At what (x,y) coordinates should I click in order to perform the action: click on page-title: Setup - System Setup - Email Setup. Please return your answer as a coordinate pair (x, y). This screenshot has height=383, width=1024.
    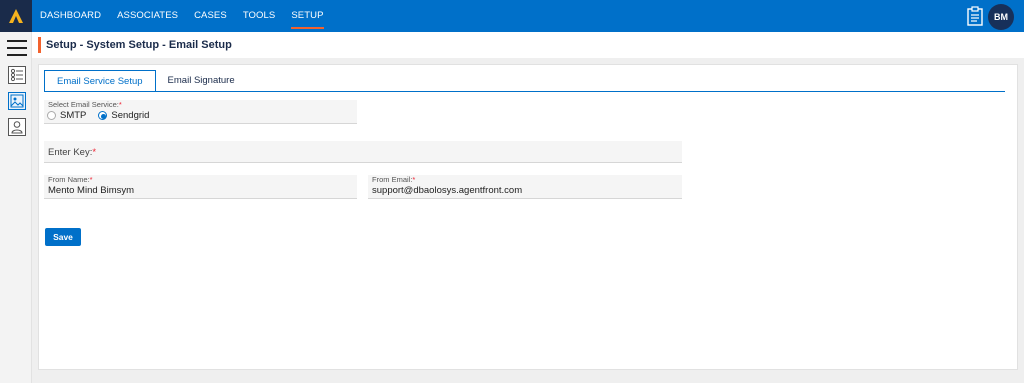
    Looking at the image, I should click on (139, 45).